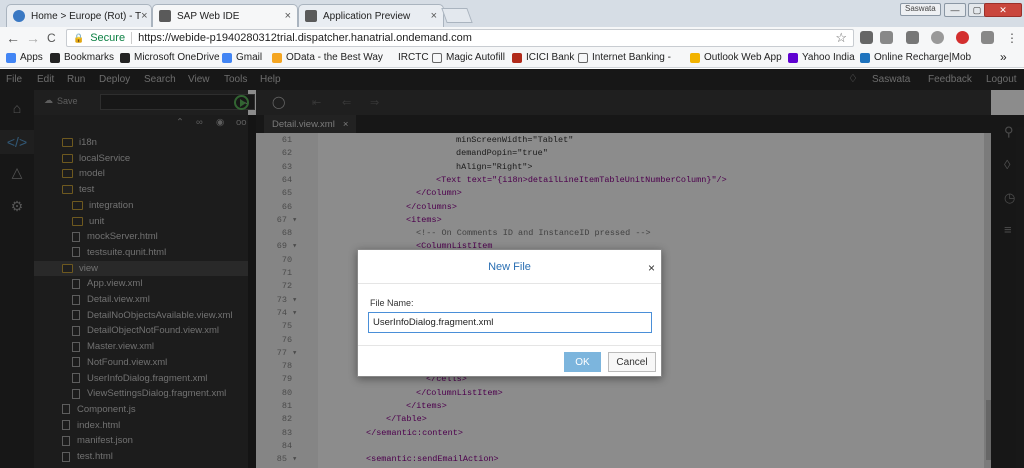 This screenshot has width=1024, height=468. What do you see at coordinates (11, 57) in the screenshot?
I see `apps-grid-icon` at bounding box center [11, 57].